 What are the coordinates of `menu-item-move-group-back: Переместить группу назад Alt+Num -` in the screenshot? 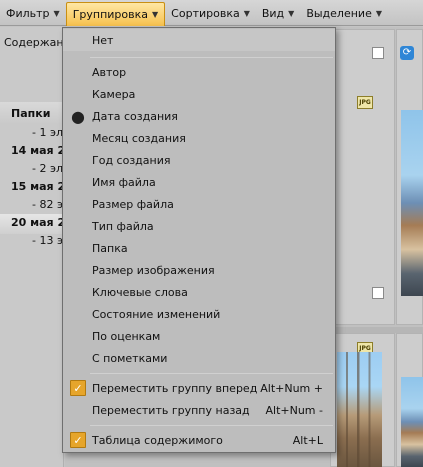 It's located at (199, 410).